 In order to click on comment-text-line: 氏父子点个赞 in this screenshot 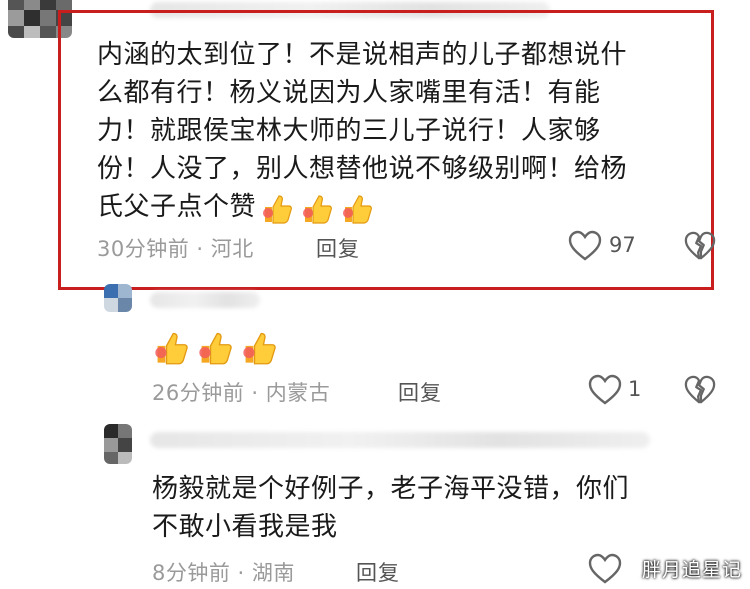, I will do `click(238, 207)`.